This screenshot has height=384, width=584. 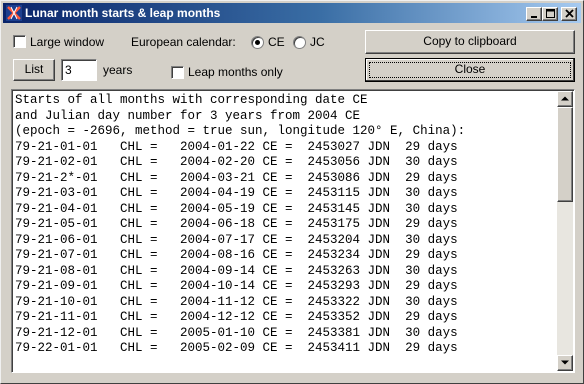 What do you see at coordinates (317, 42) in the screenshot?
I see `jc-radio-label: JC` at bounding box center [317, 42].